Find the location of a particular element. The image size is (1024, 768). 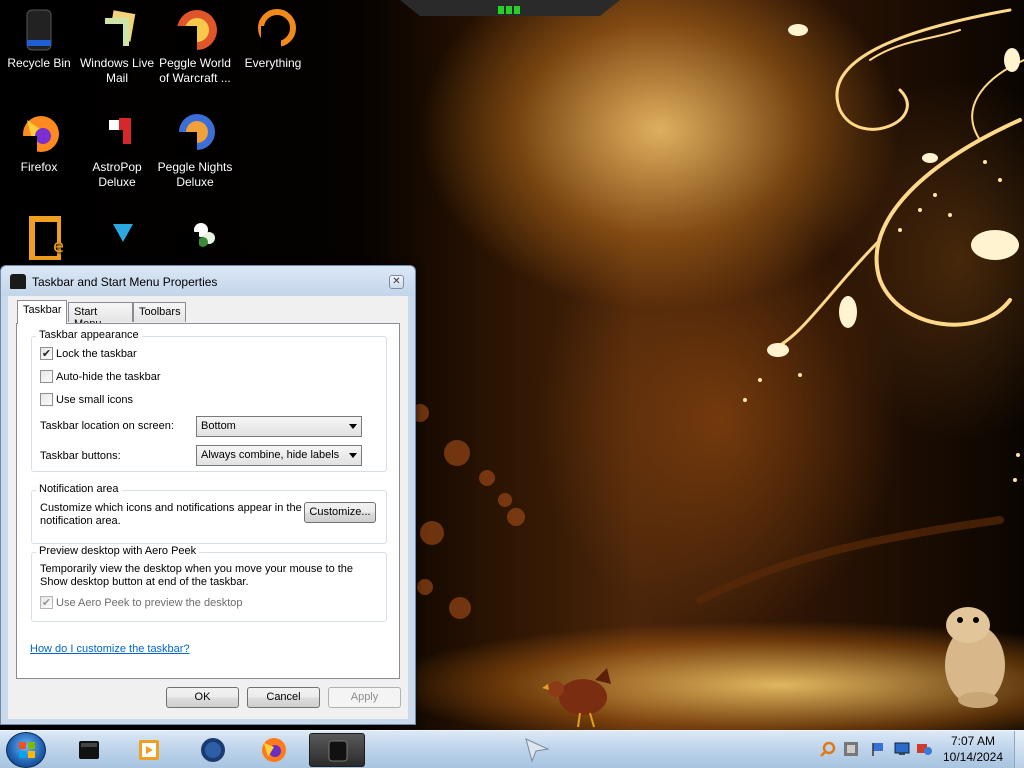

tab-toolbars: Toolbars is located at coordinates (159, 312).